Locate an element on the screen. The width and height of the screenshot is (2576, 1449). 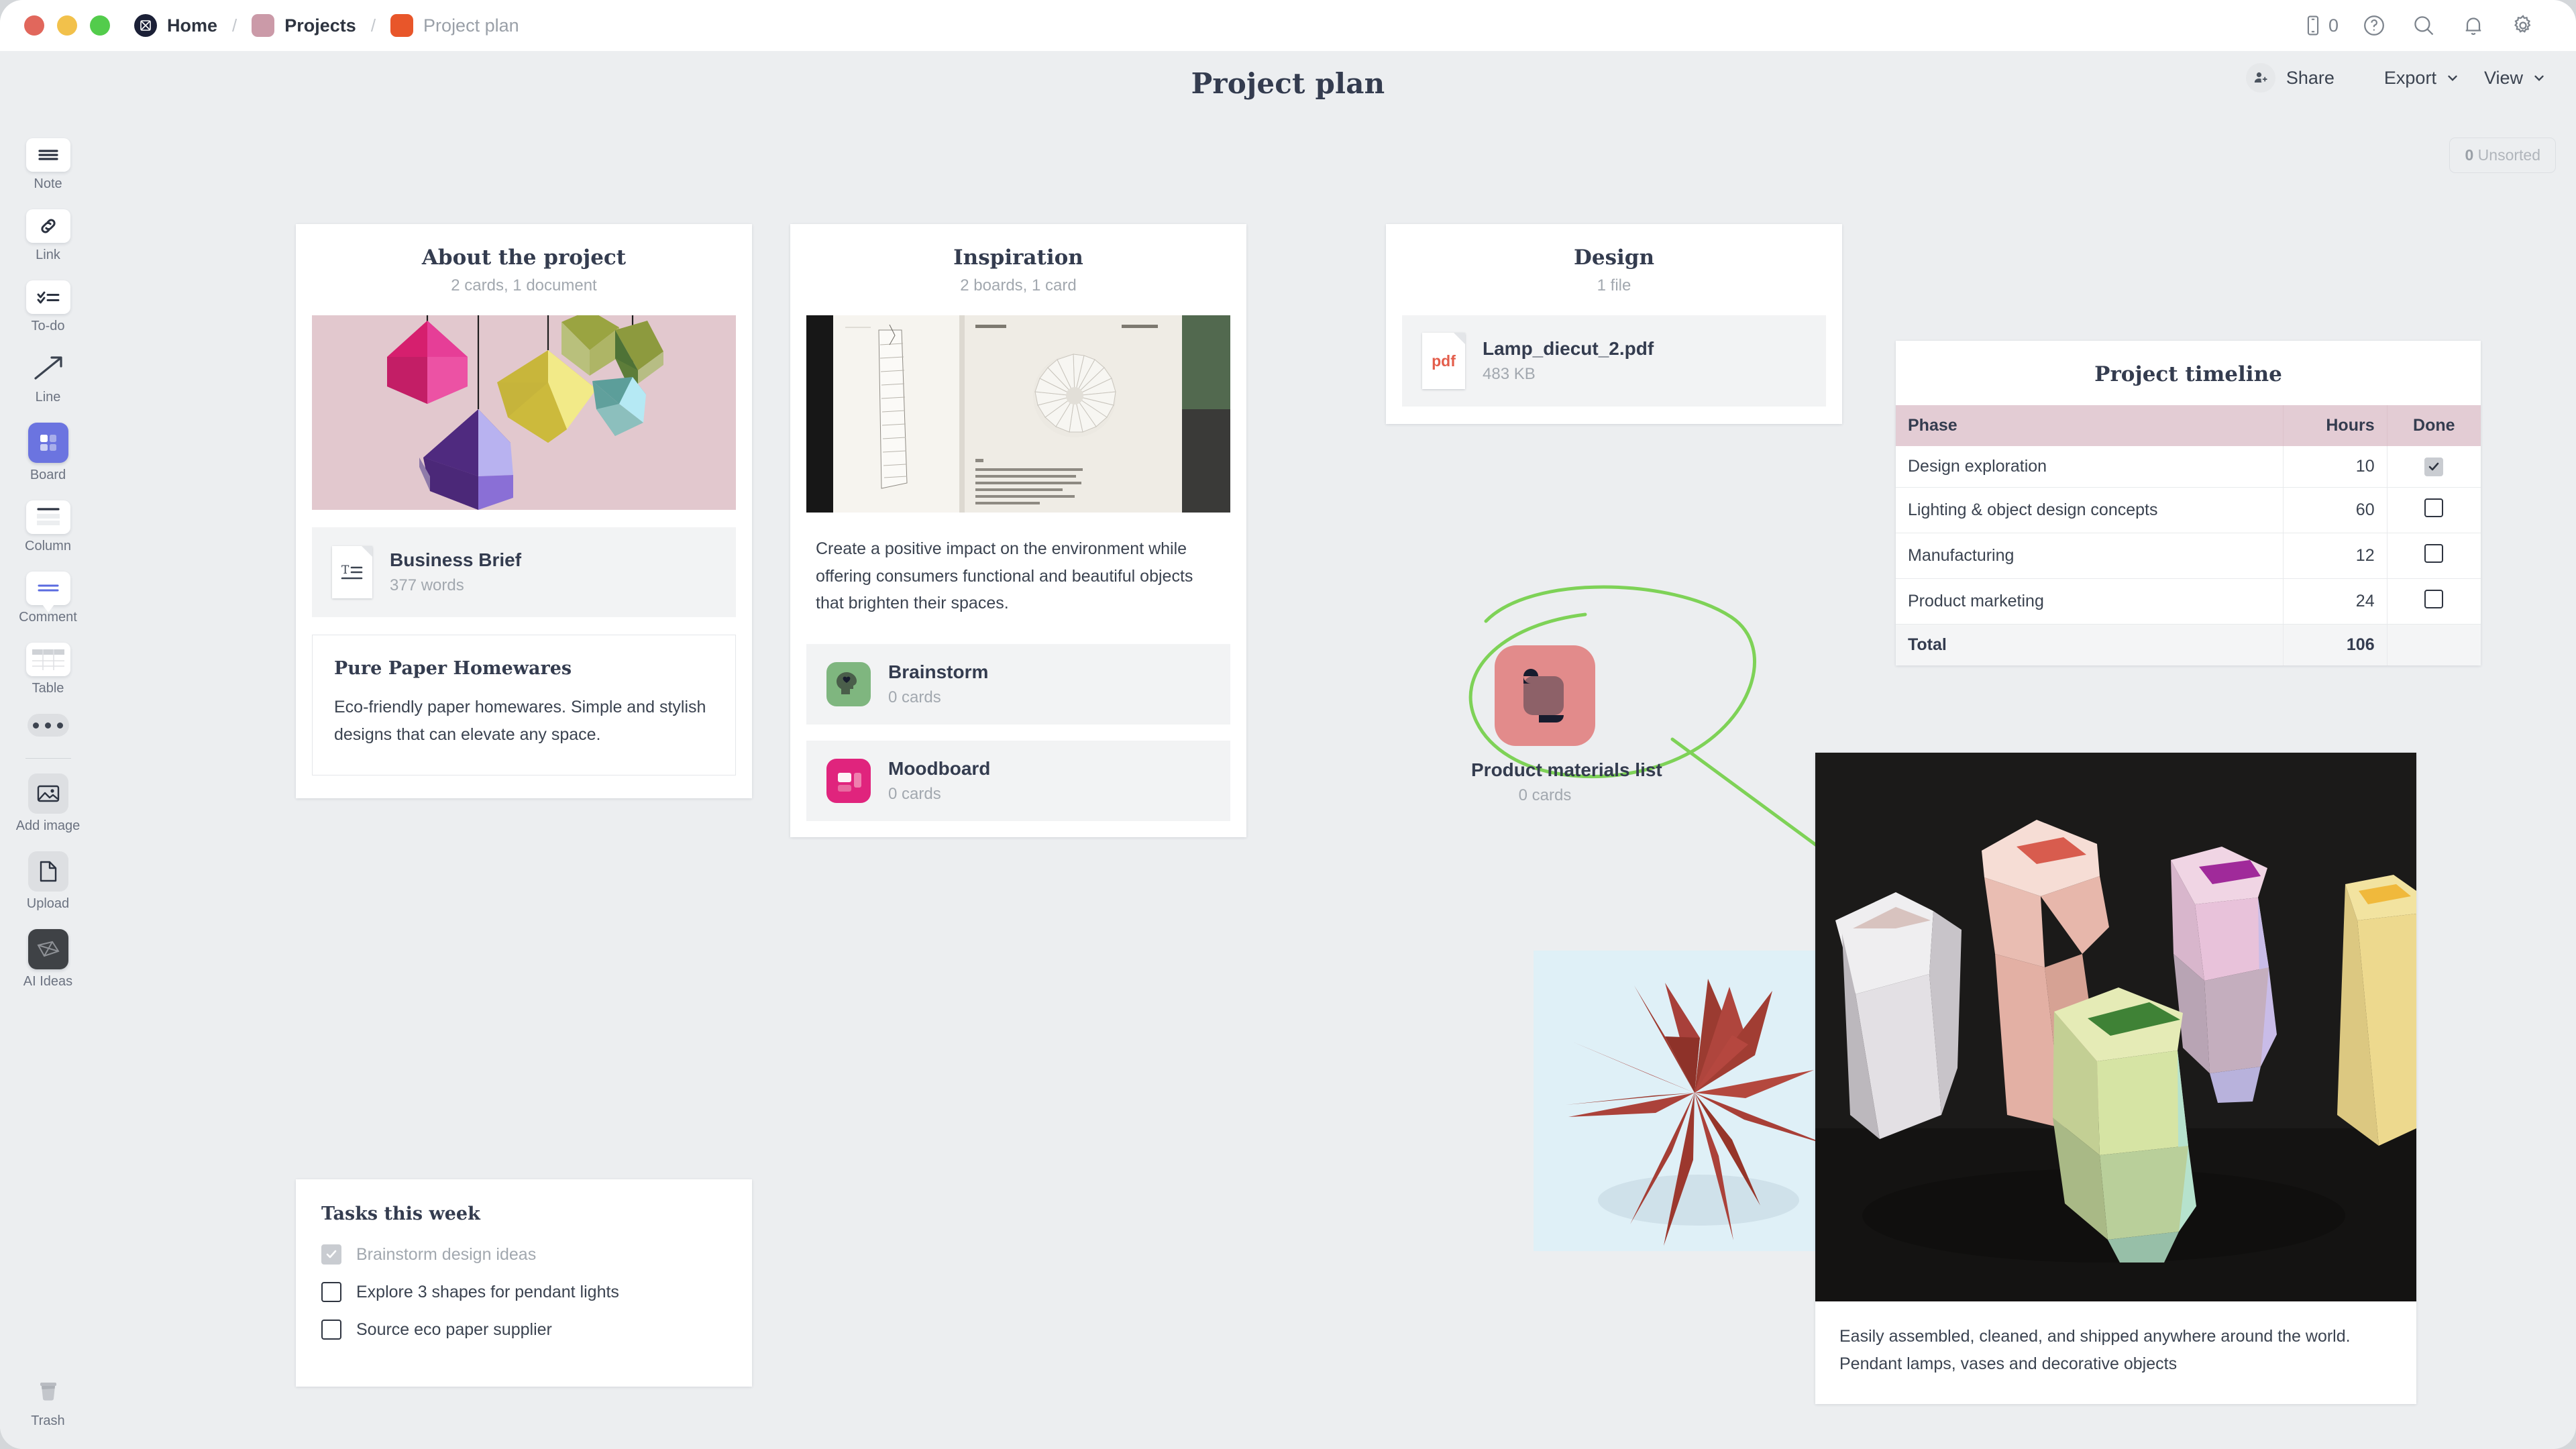
unsorted-badge: 0 Unsorted is located at coordinates (2502, 155).